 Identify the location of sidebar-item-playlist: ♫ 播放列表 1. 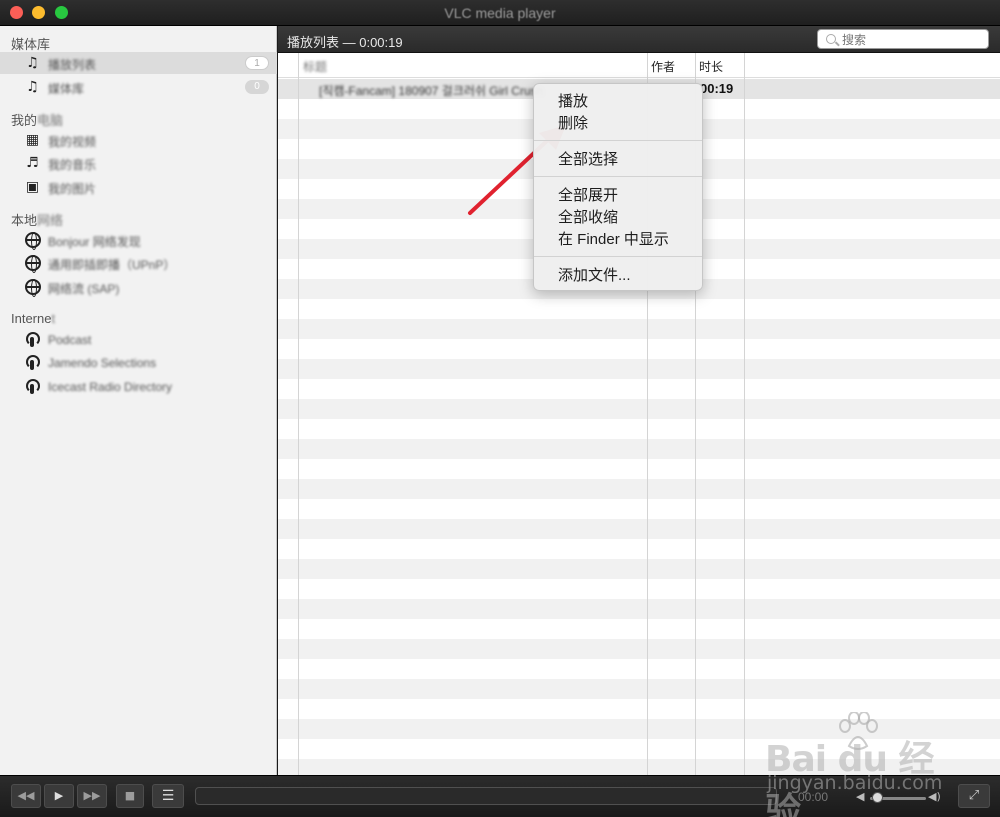
(138, 63).